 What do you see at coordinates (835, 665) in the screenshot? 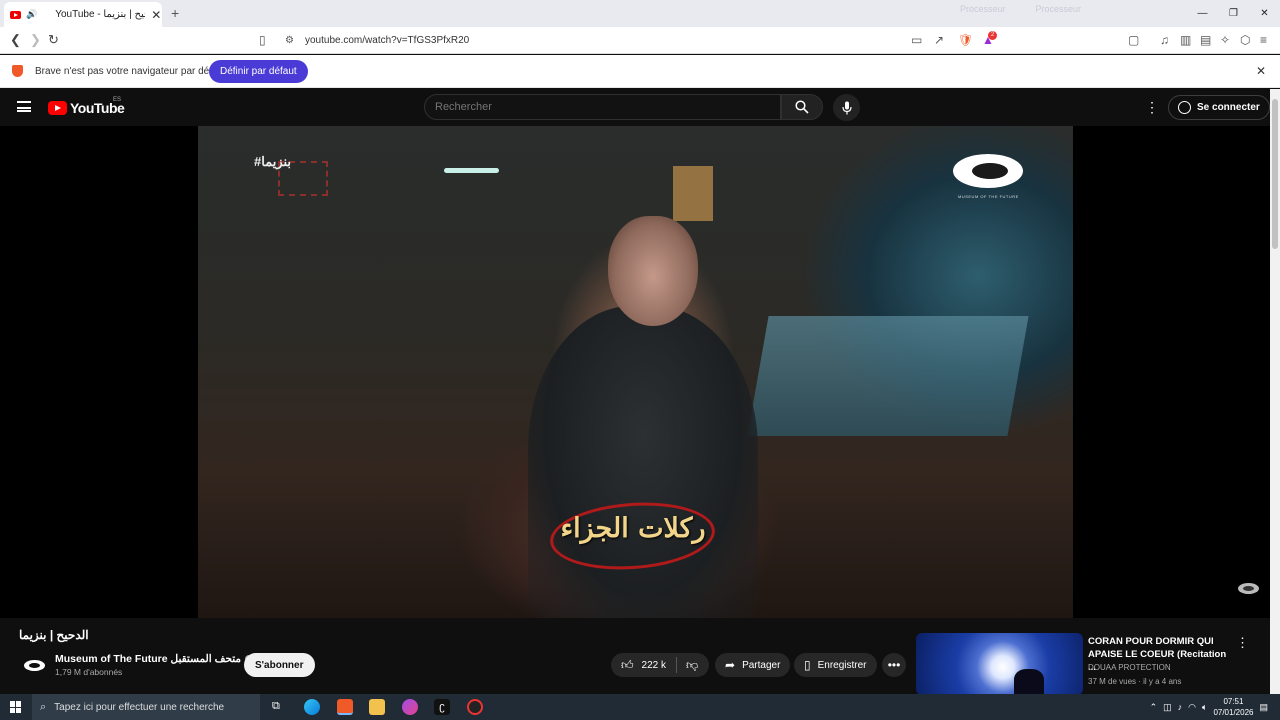
I see `save-button: ▯ Enregistrer` at bounding box center [835, 665].